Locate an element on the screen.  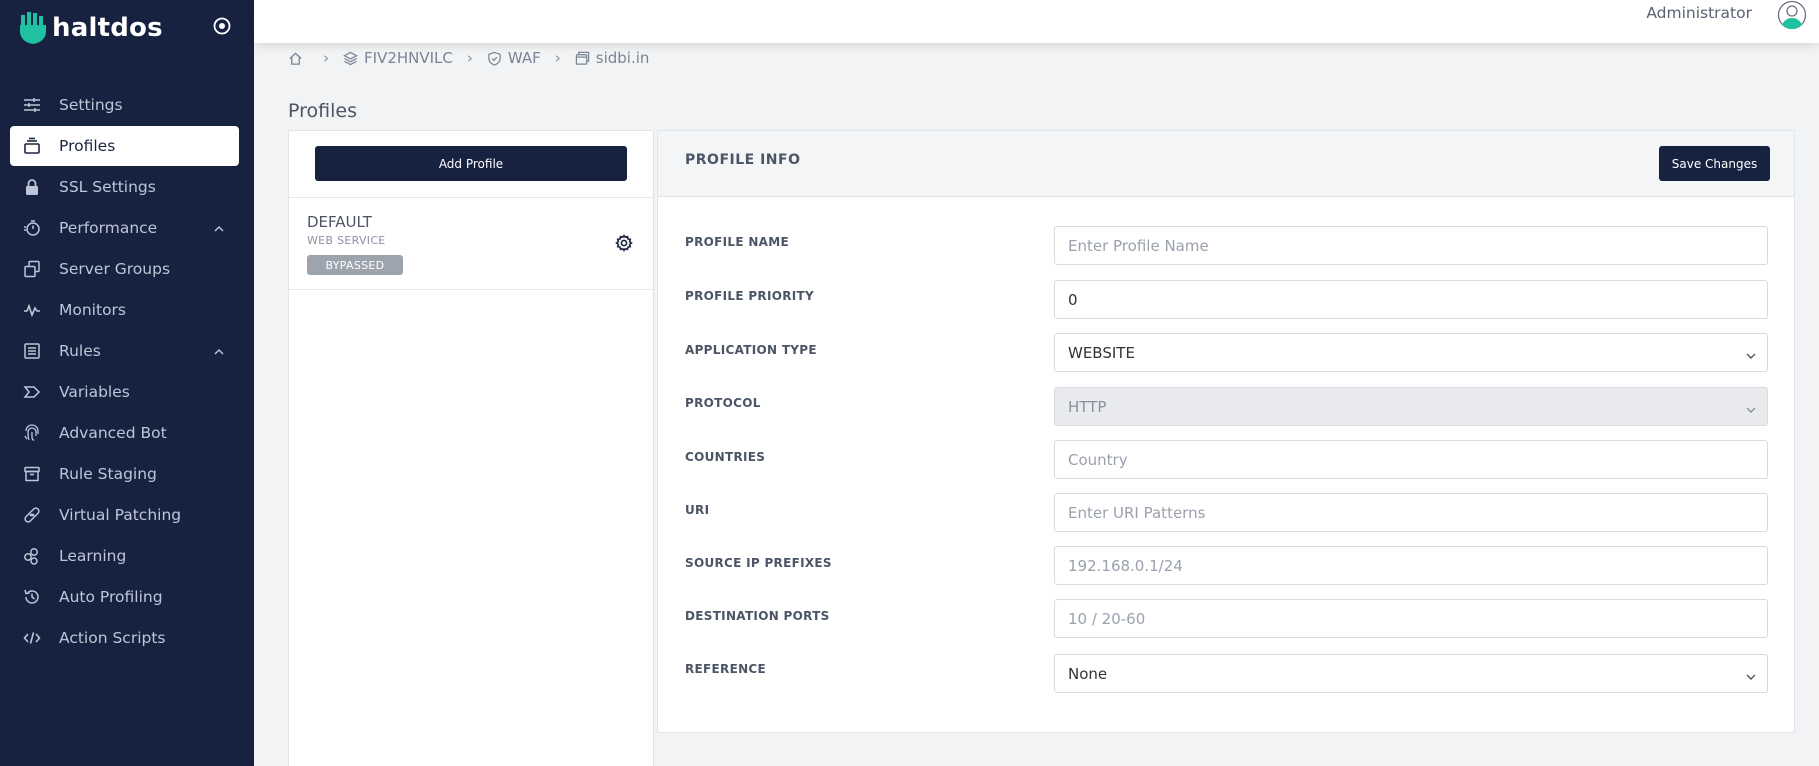
application-type-value: WEBSITE is located at coordinates (1101, 352).